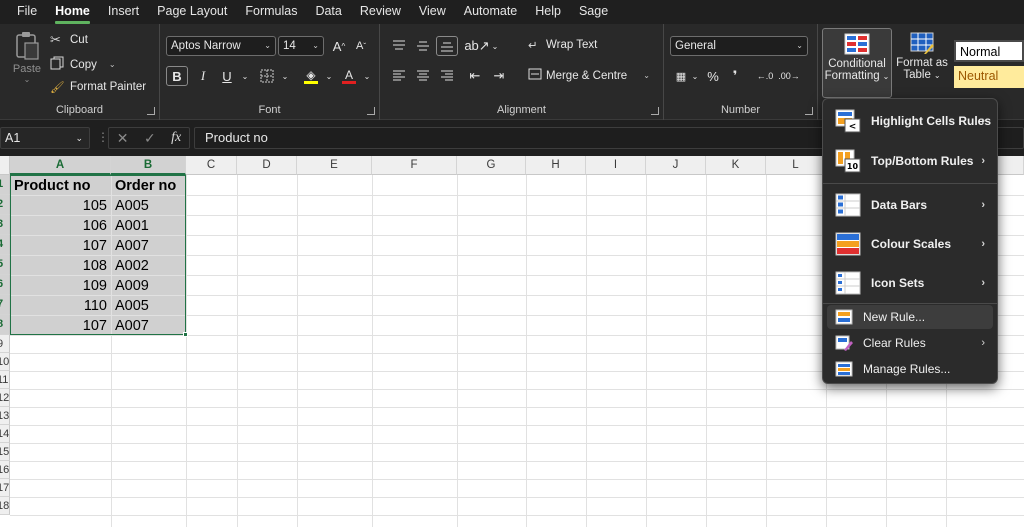 Image resolution: width=1024 pixels, height=527 pixels. Describe the element at coordinates (69, 40) in the screenshot. I see `cut-button: ✂ Cut` at that location.